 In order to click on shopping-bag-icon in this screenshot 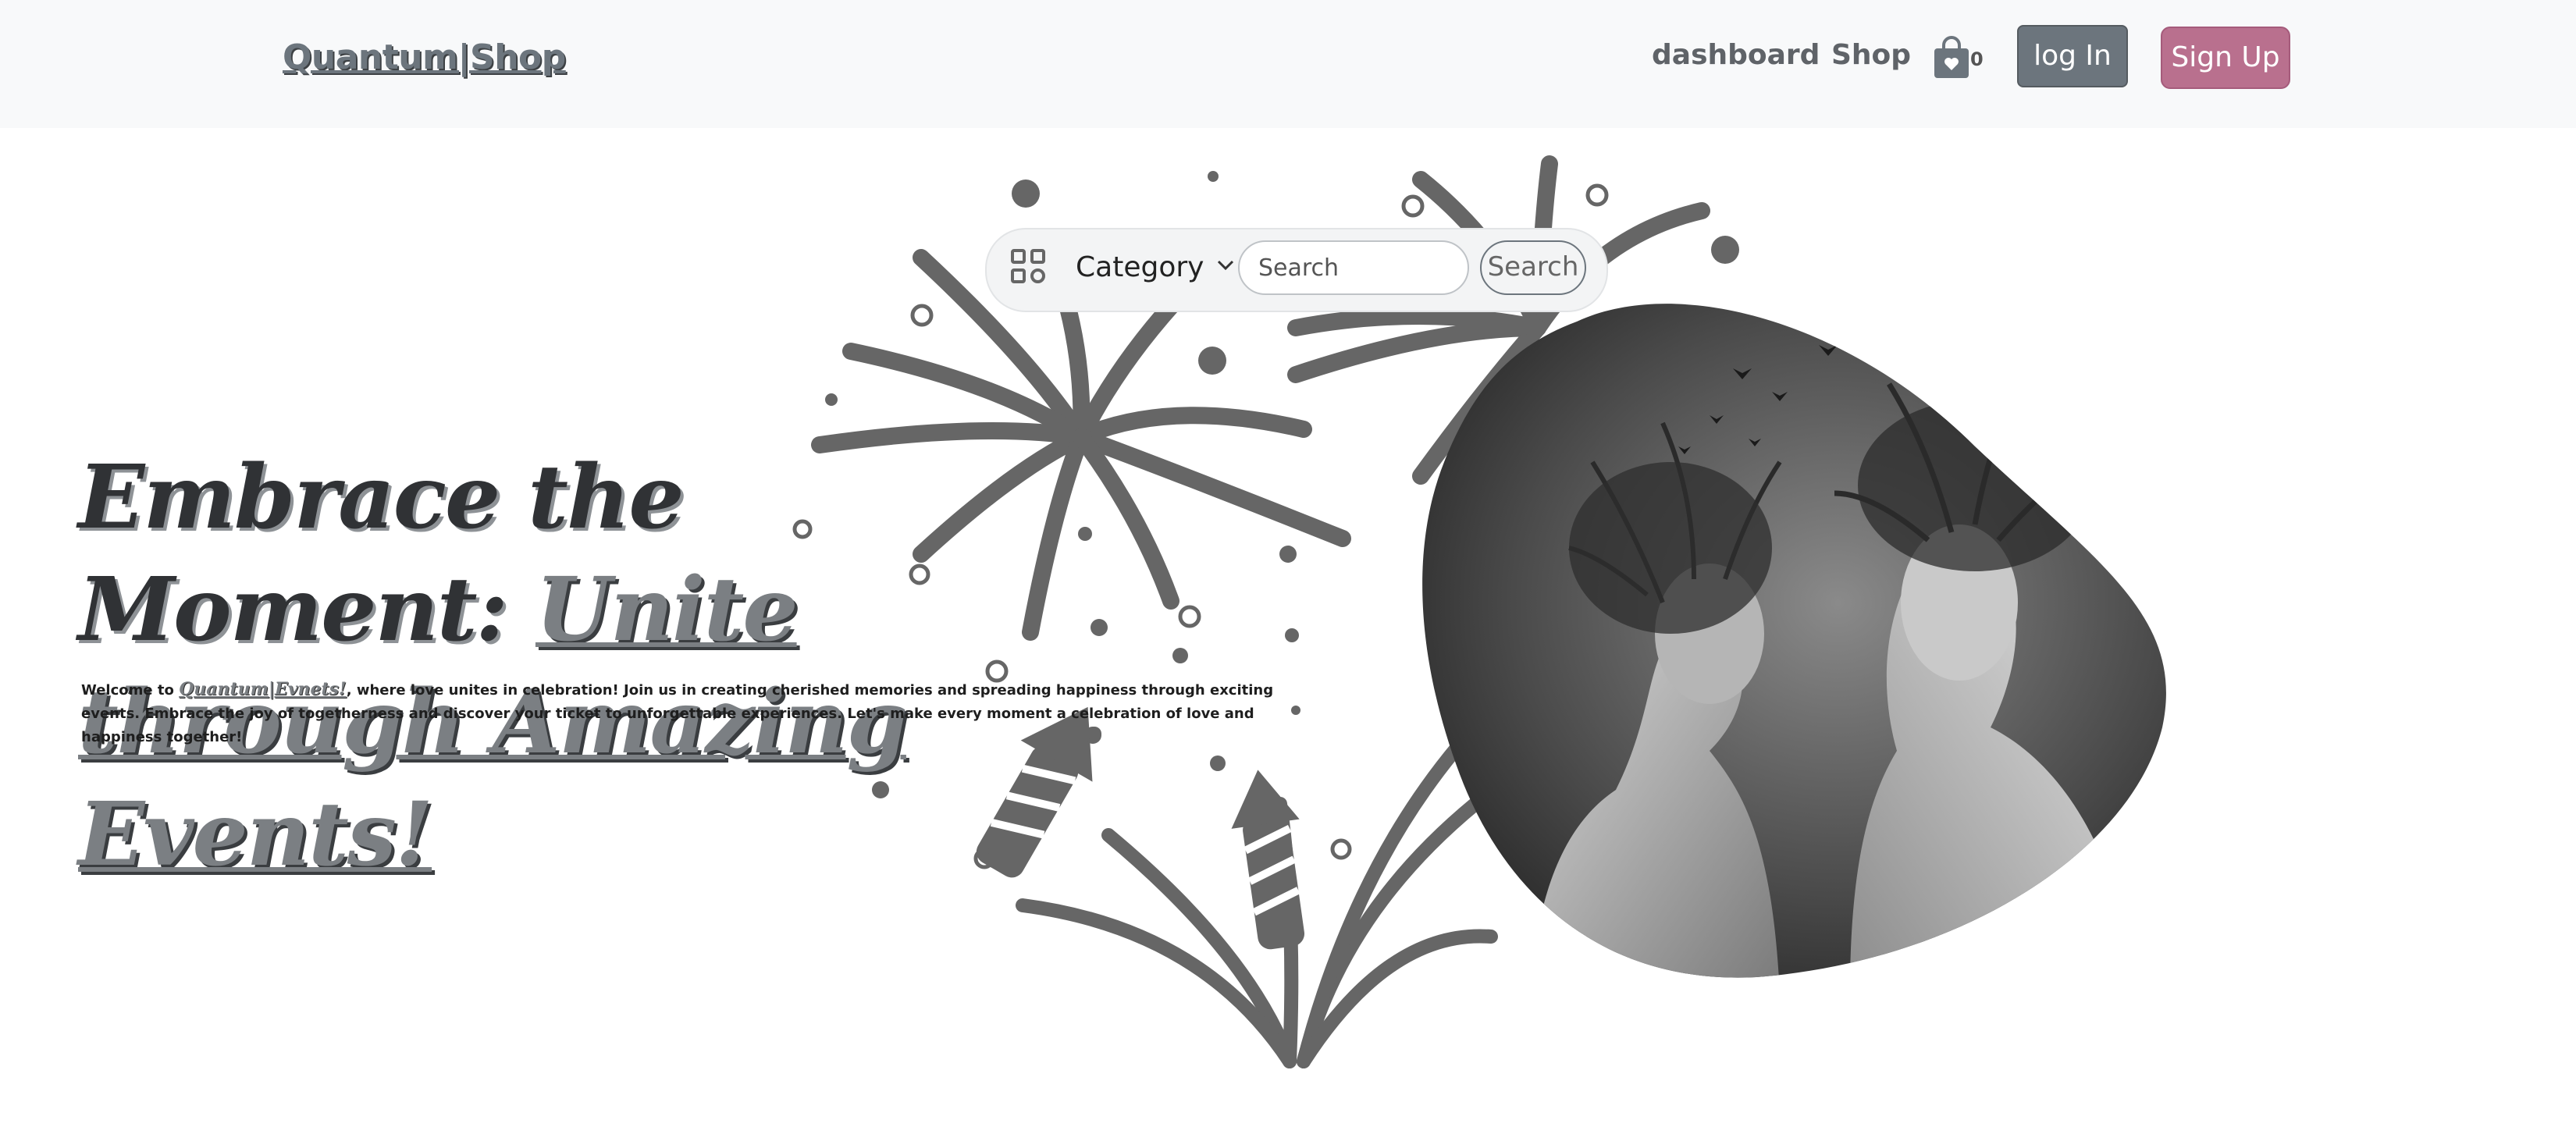, I will do `click(1951, 58)`.